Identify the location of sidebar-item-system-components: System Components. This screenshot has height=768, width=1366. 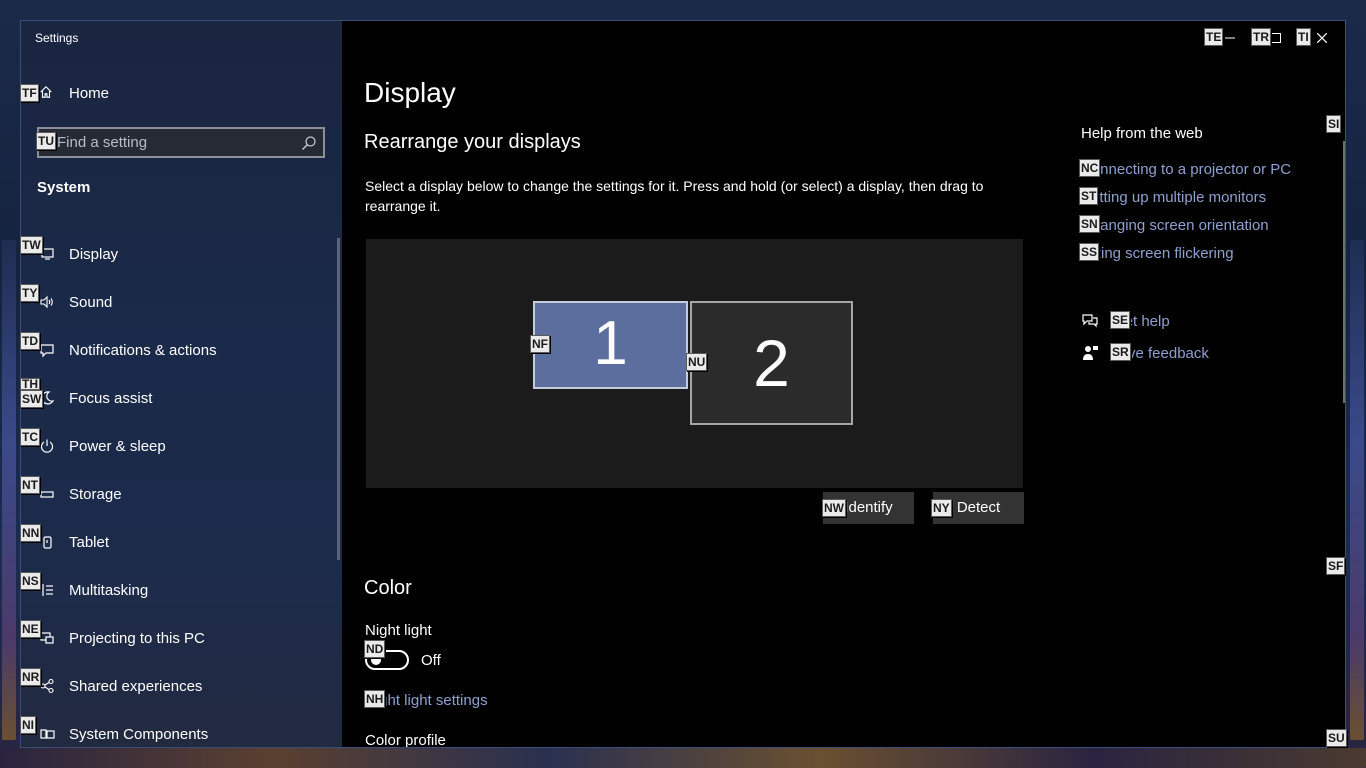
(179, 732).